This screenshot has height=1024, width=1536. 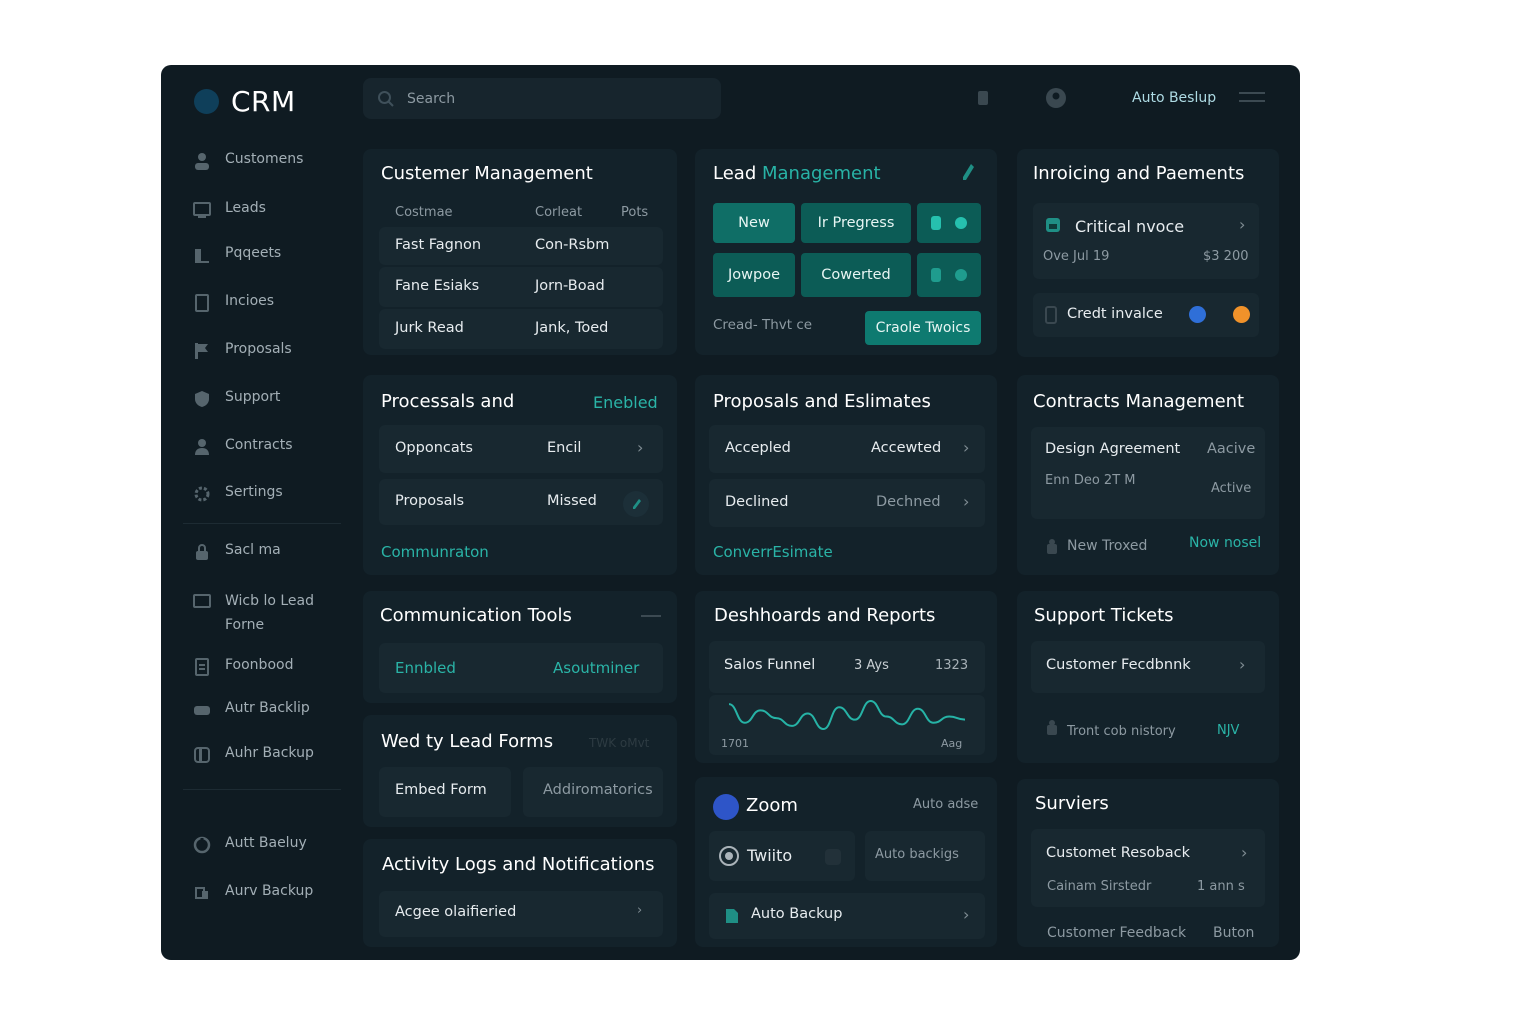 I want to click on sidebar-item-leads: Leads, so click(x=229, y=209).